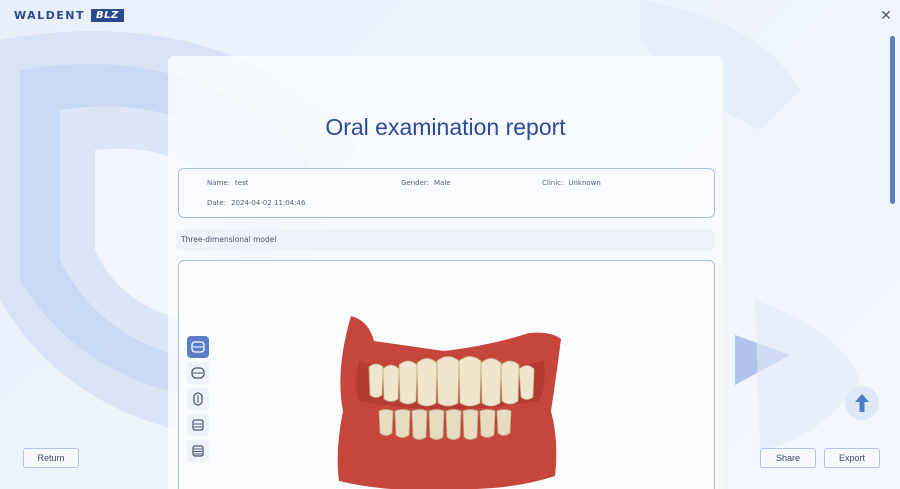 Image resolution: width=900 pixels, height=489 pixels. I want to click on clinic-label: Clinic:, so click(553, 183).